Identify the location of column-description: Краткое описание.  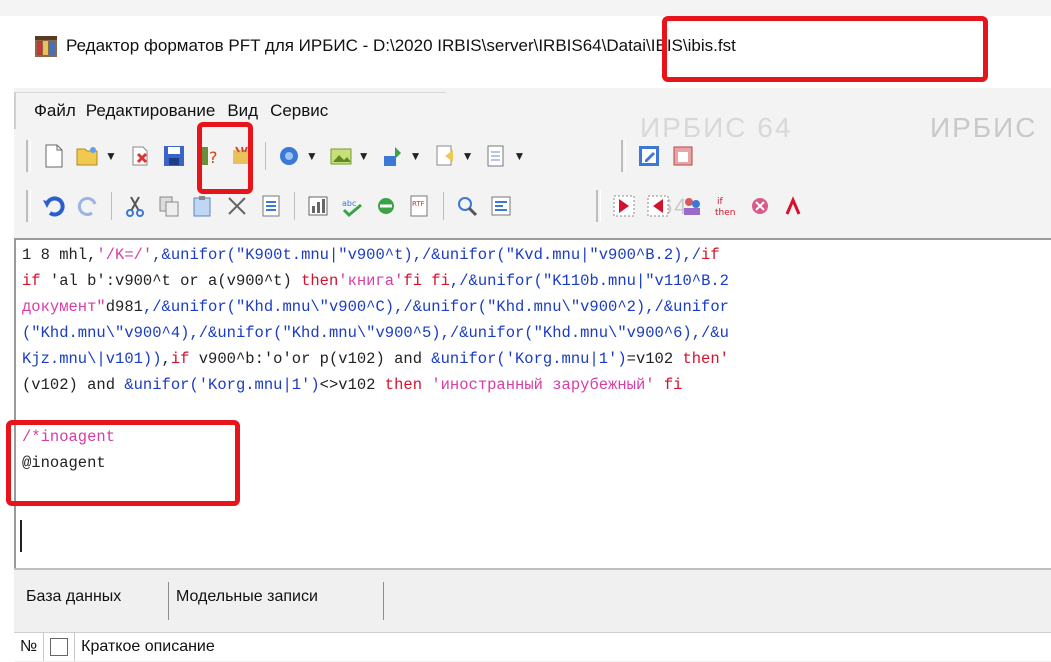
(148, 647).